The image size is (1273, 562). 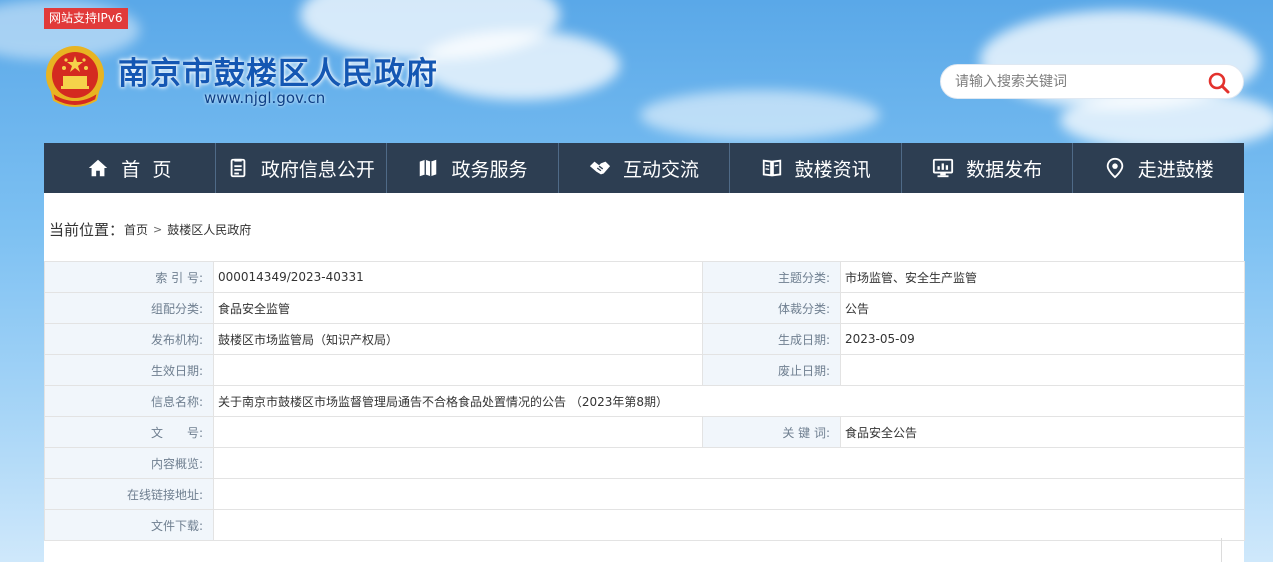 I want to click on created-date-label: 生成日期:, so click(x=771, y=339).